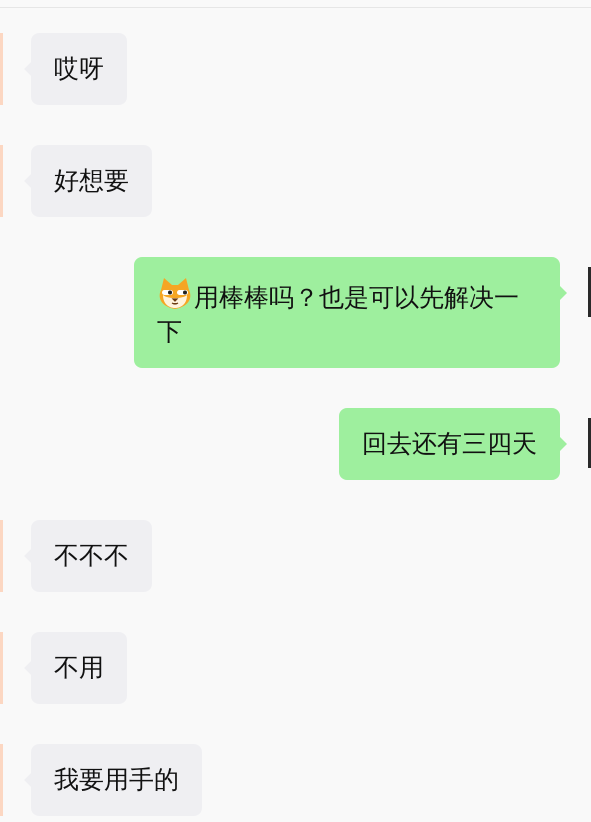 The height and width of the screenshot is (822, 591). I want to click on message-text: 用棒棒吗？也是可以先解决一下, so click(338, 314).